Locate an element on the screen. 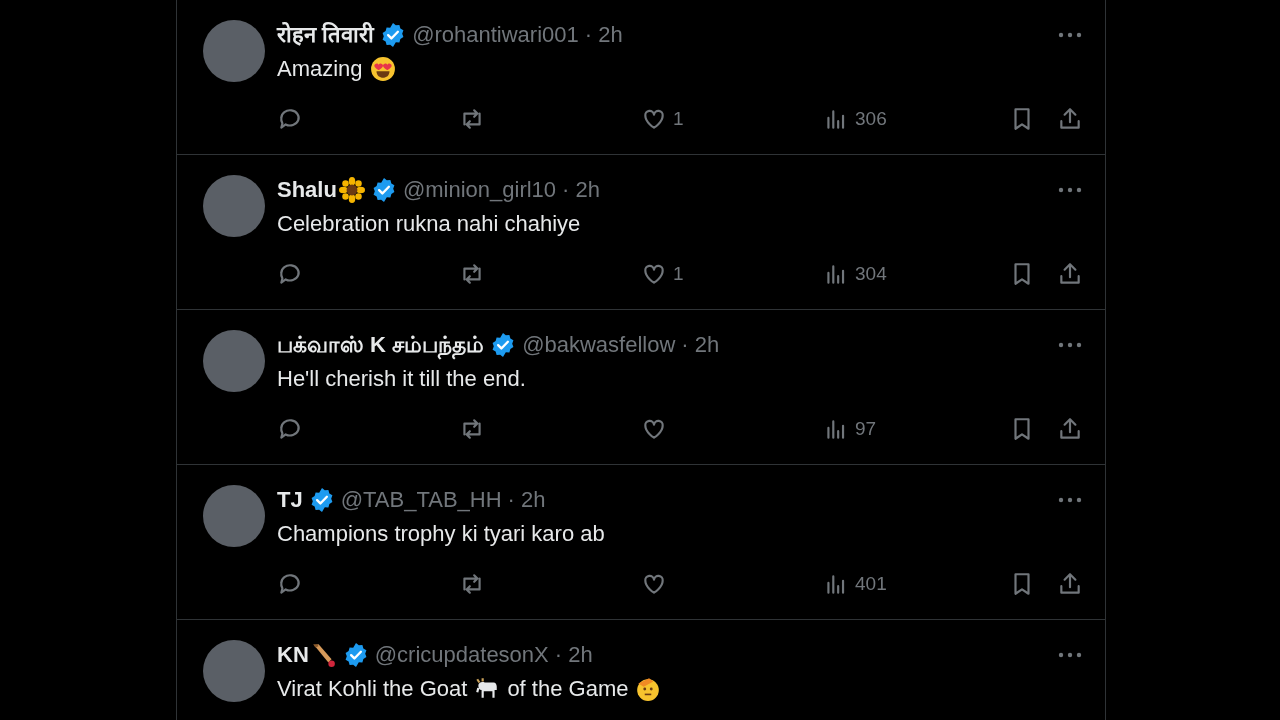  reply-text: Champions trophy ki tyari karo ab is located at coordinates (441, 534).